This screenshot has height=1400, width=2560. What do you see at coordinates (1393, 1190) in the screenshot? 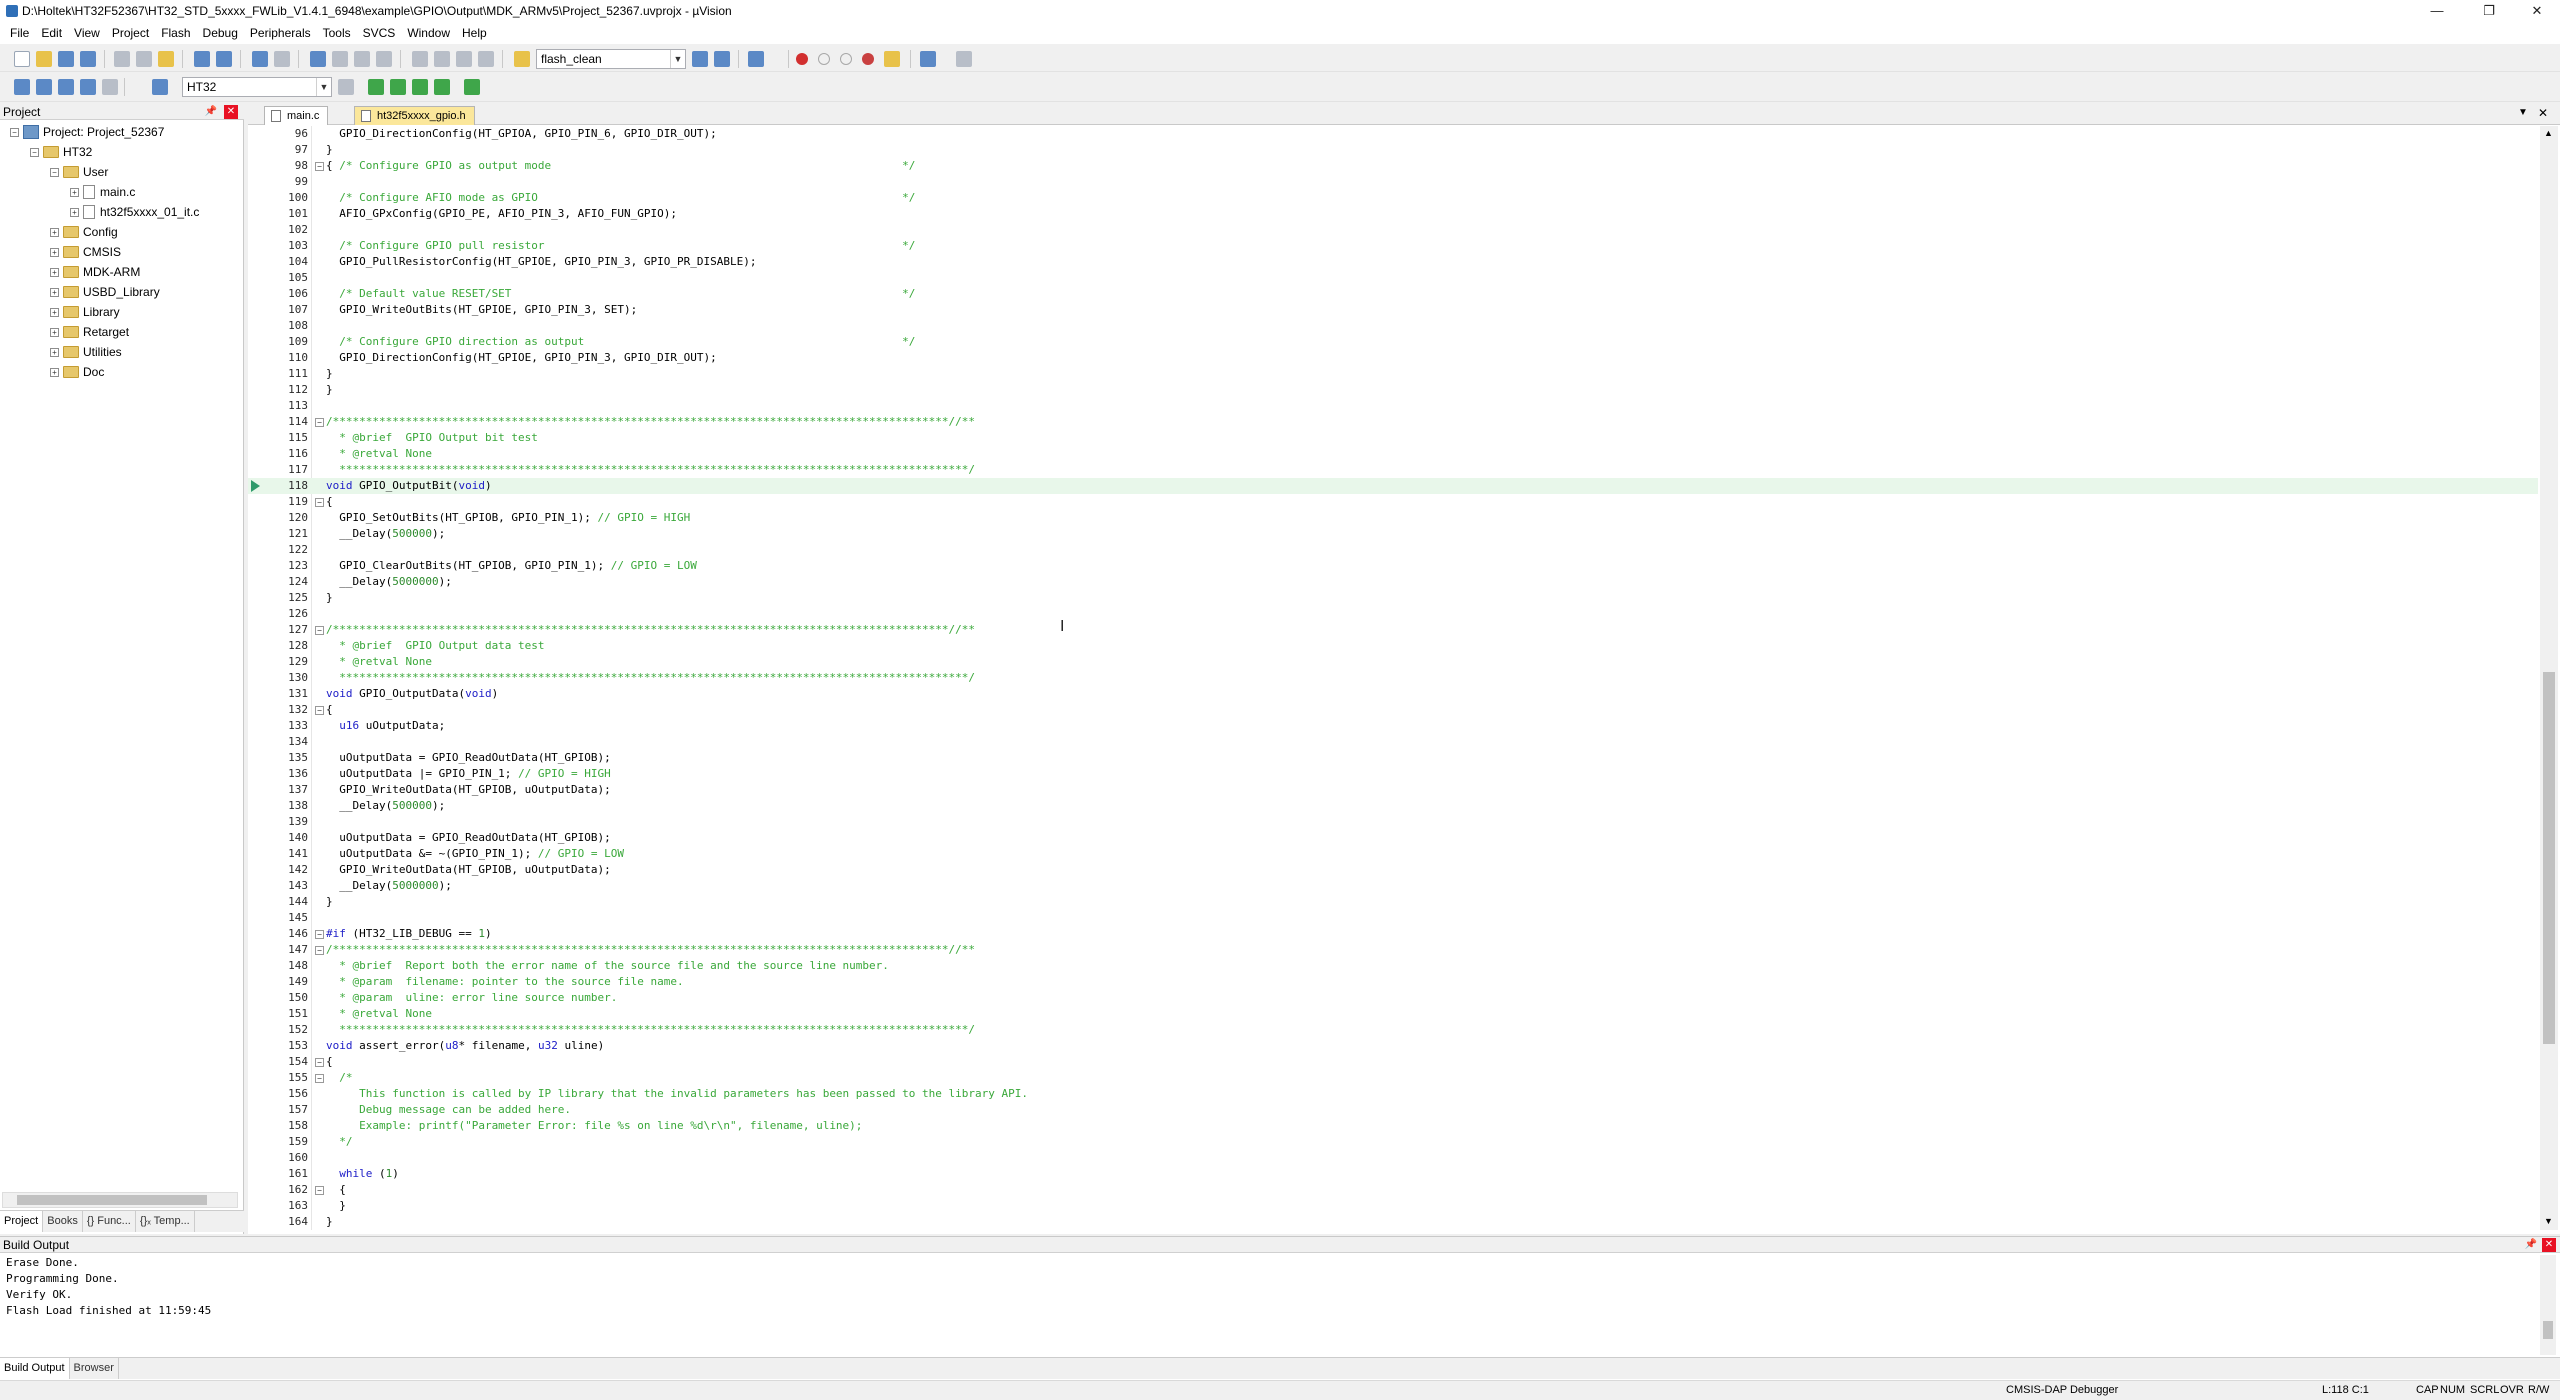
I see `code-line: 162− {` at bounding box center [1393, 1190].